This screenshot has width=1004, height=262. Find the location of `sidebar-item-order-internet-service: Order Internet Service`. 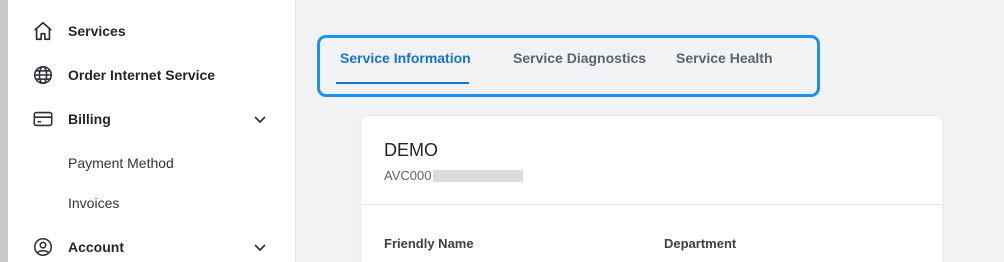

sidebar-item-order-internet-service: Order Internet Service is located at coordinates (153, 75).